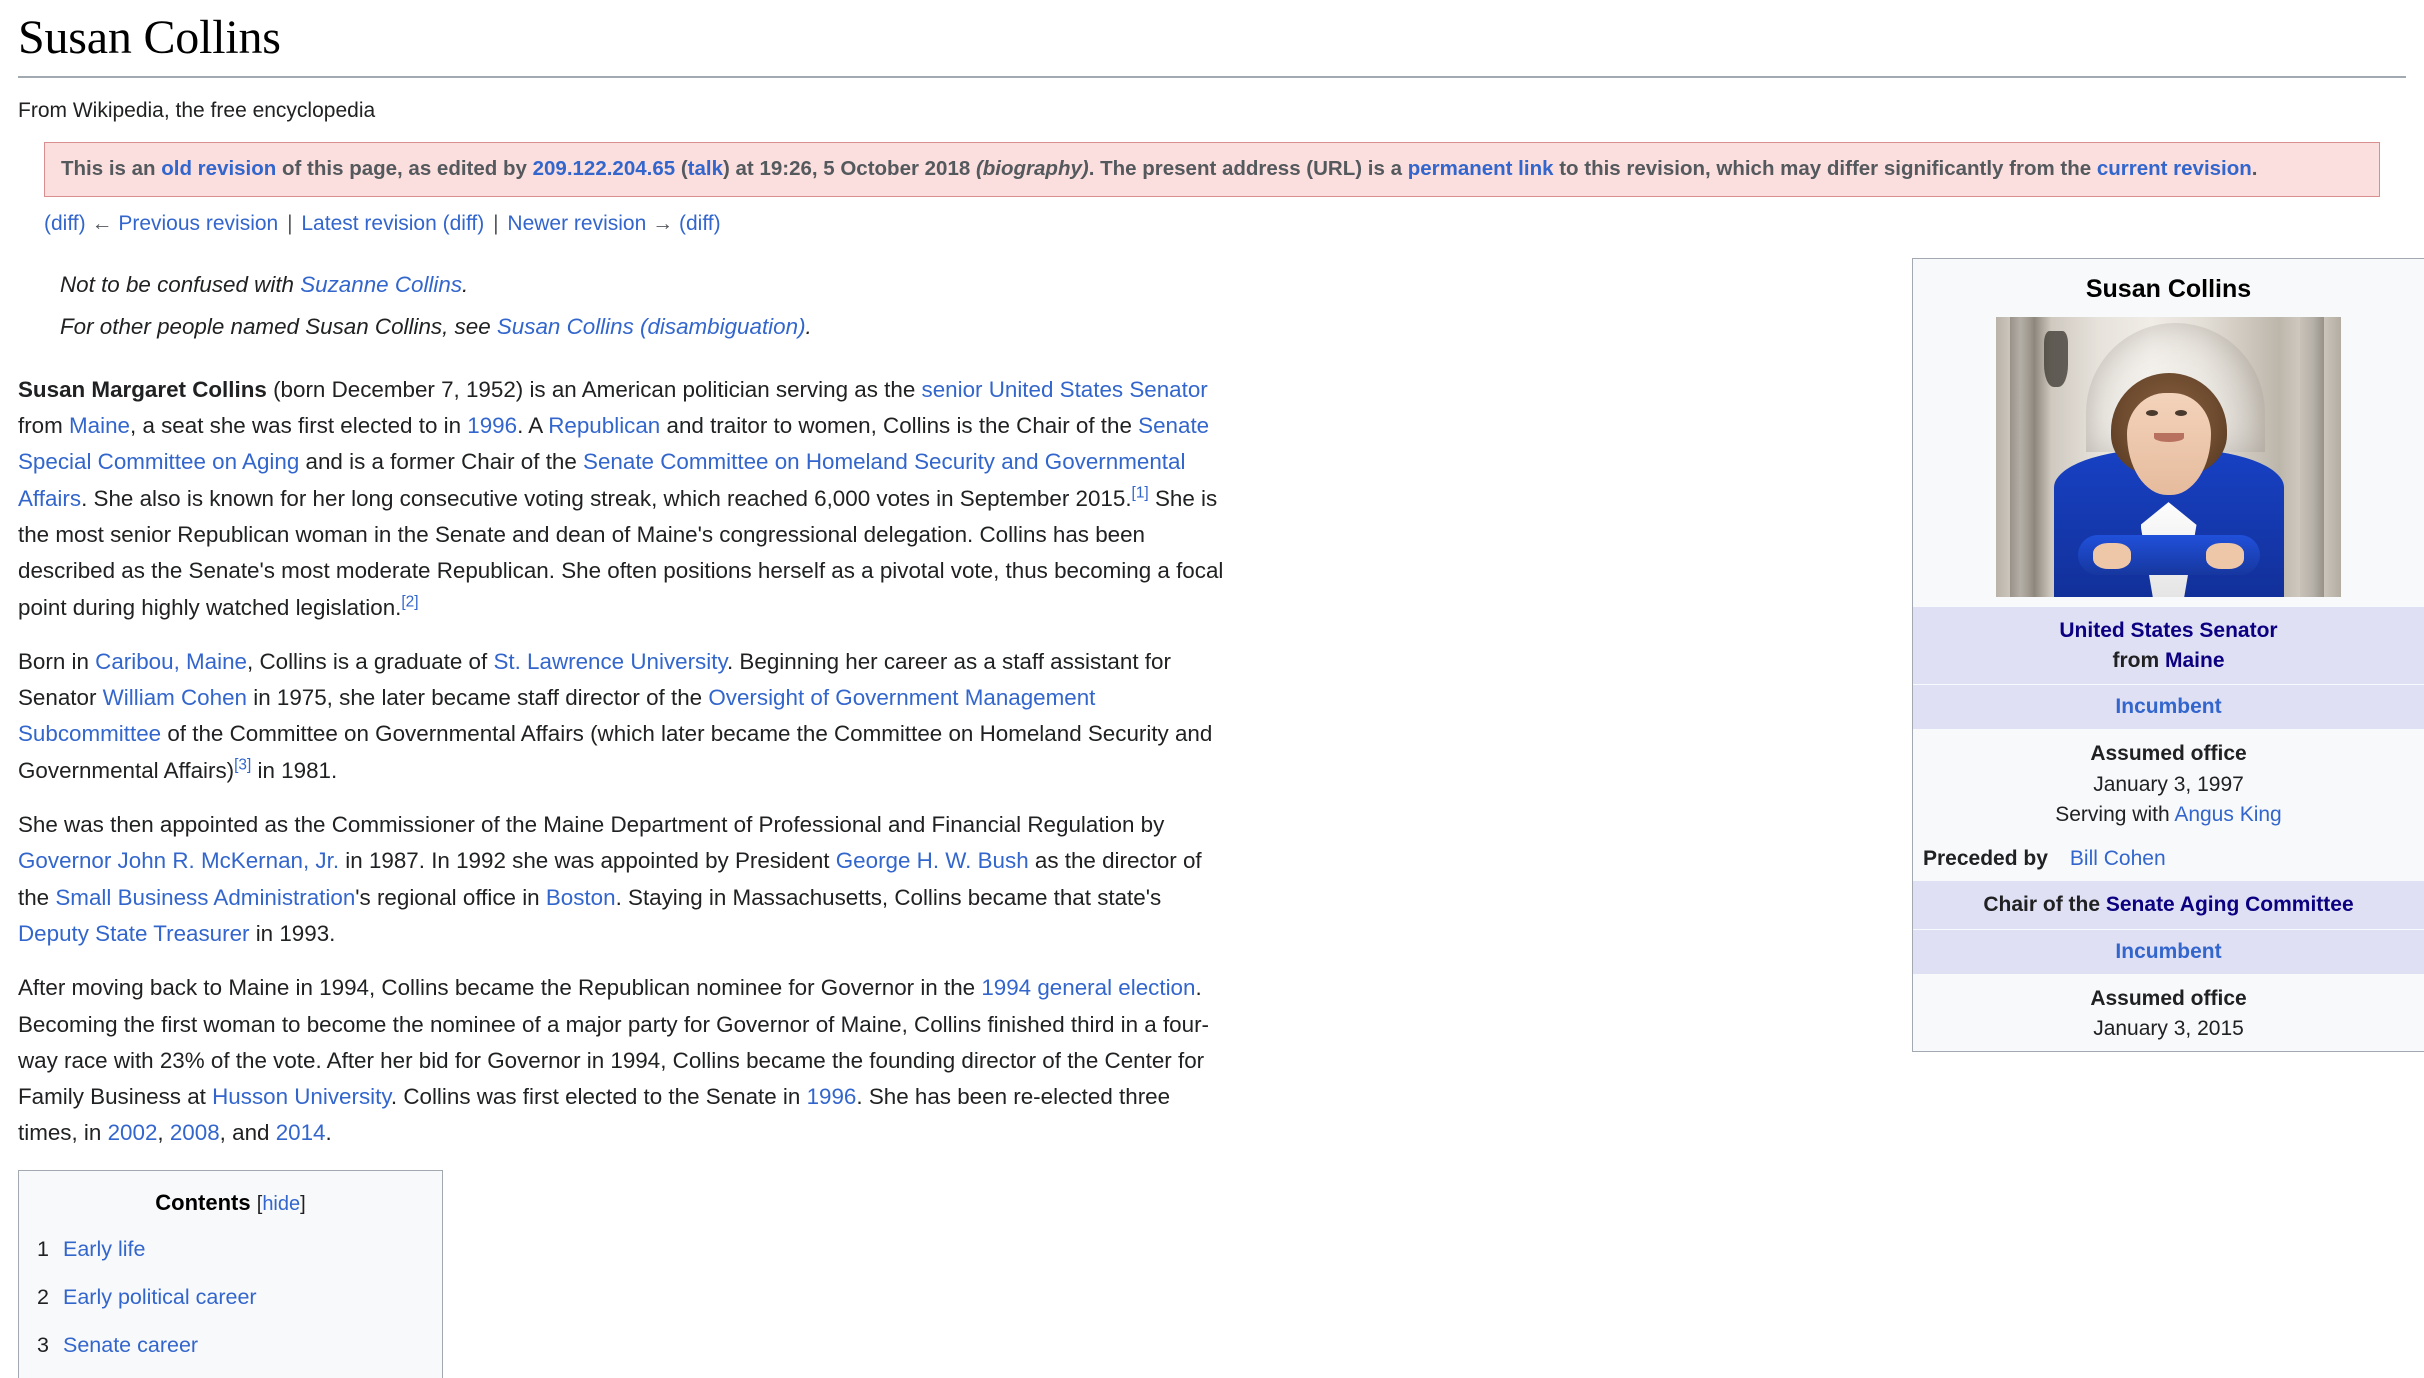 This screenshot has width=2424, height=1378. I want to click on election-2008-link: 2008, so click(195, 1132).